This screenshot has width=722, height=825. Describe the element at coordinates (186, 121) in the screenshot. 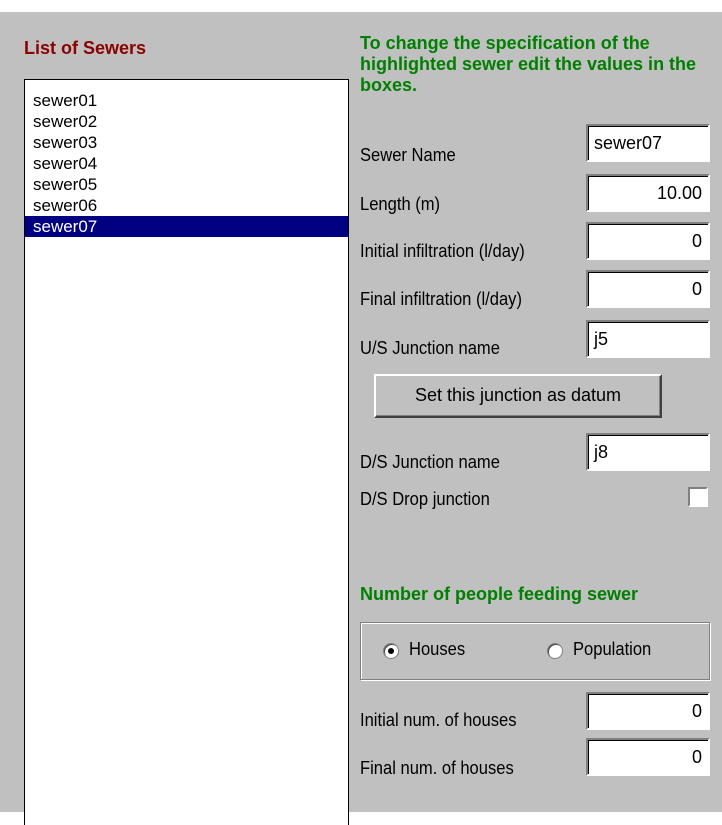

I see `list-item: sewer02` at that location.